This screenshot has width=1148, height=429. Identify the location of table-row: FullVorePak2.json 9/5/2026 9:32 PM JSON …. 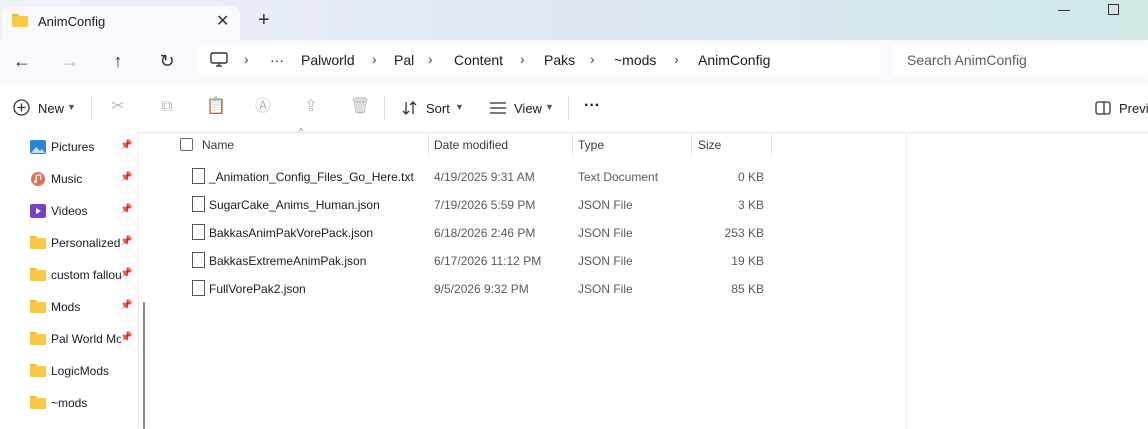
(462, 288).